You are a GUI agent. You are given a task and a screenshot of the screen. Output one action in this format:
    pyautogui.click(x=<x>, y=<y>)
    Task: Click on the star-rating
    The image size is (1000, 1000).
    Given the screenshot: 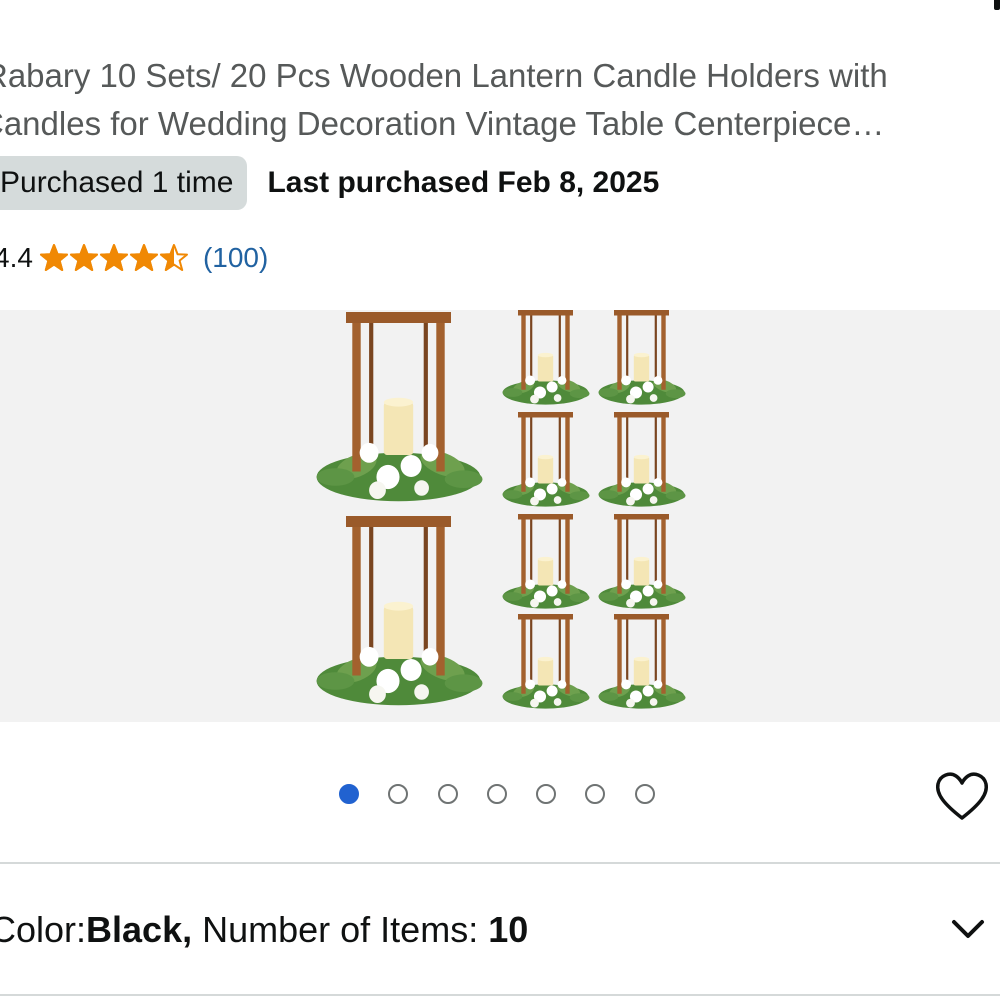 What is the action you would take?
    pyautogui.click(x=114, y=258)
    